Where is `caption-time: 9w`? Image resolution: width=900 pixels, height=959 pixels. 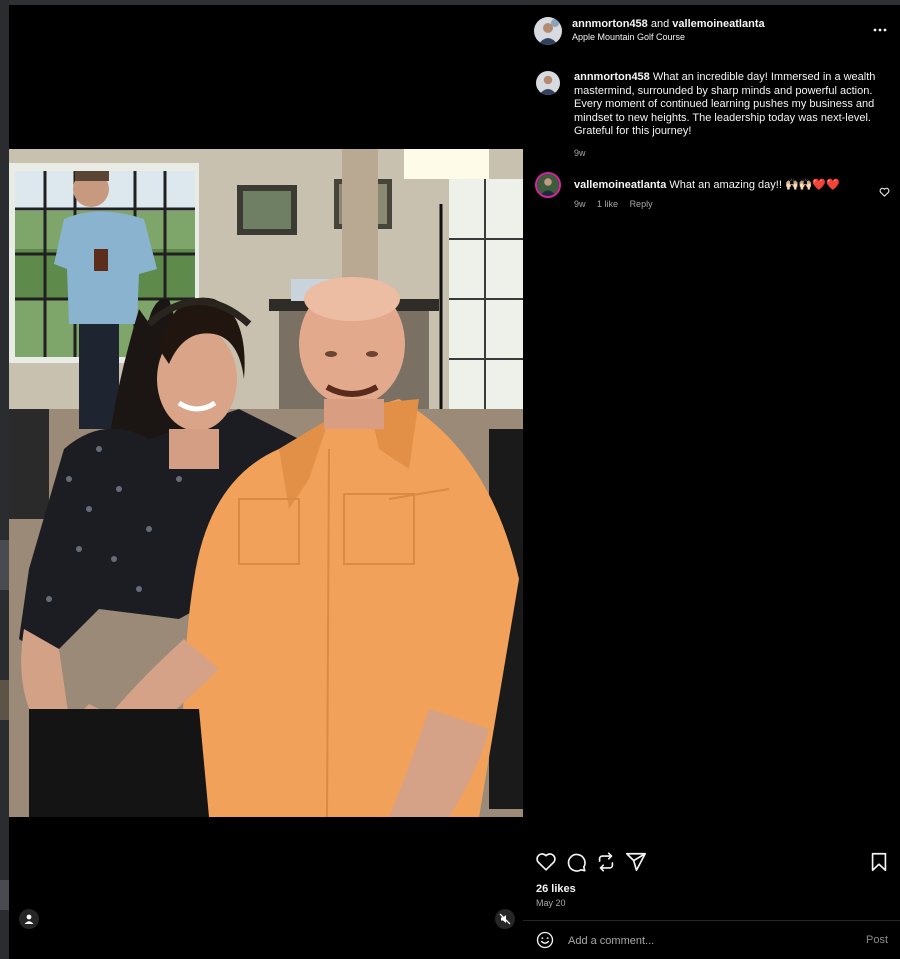
caption-time: 9w is located at coordinates (580, 153).